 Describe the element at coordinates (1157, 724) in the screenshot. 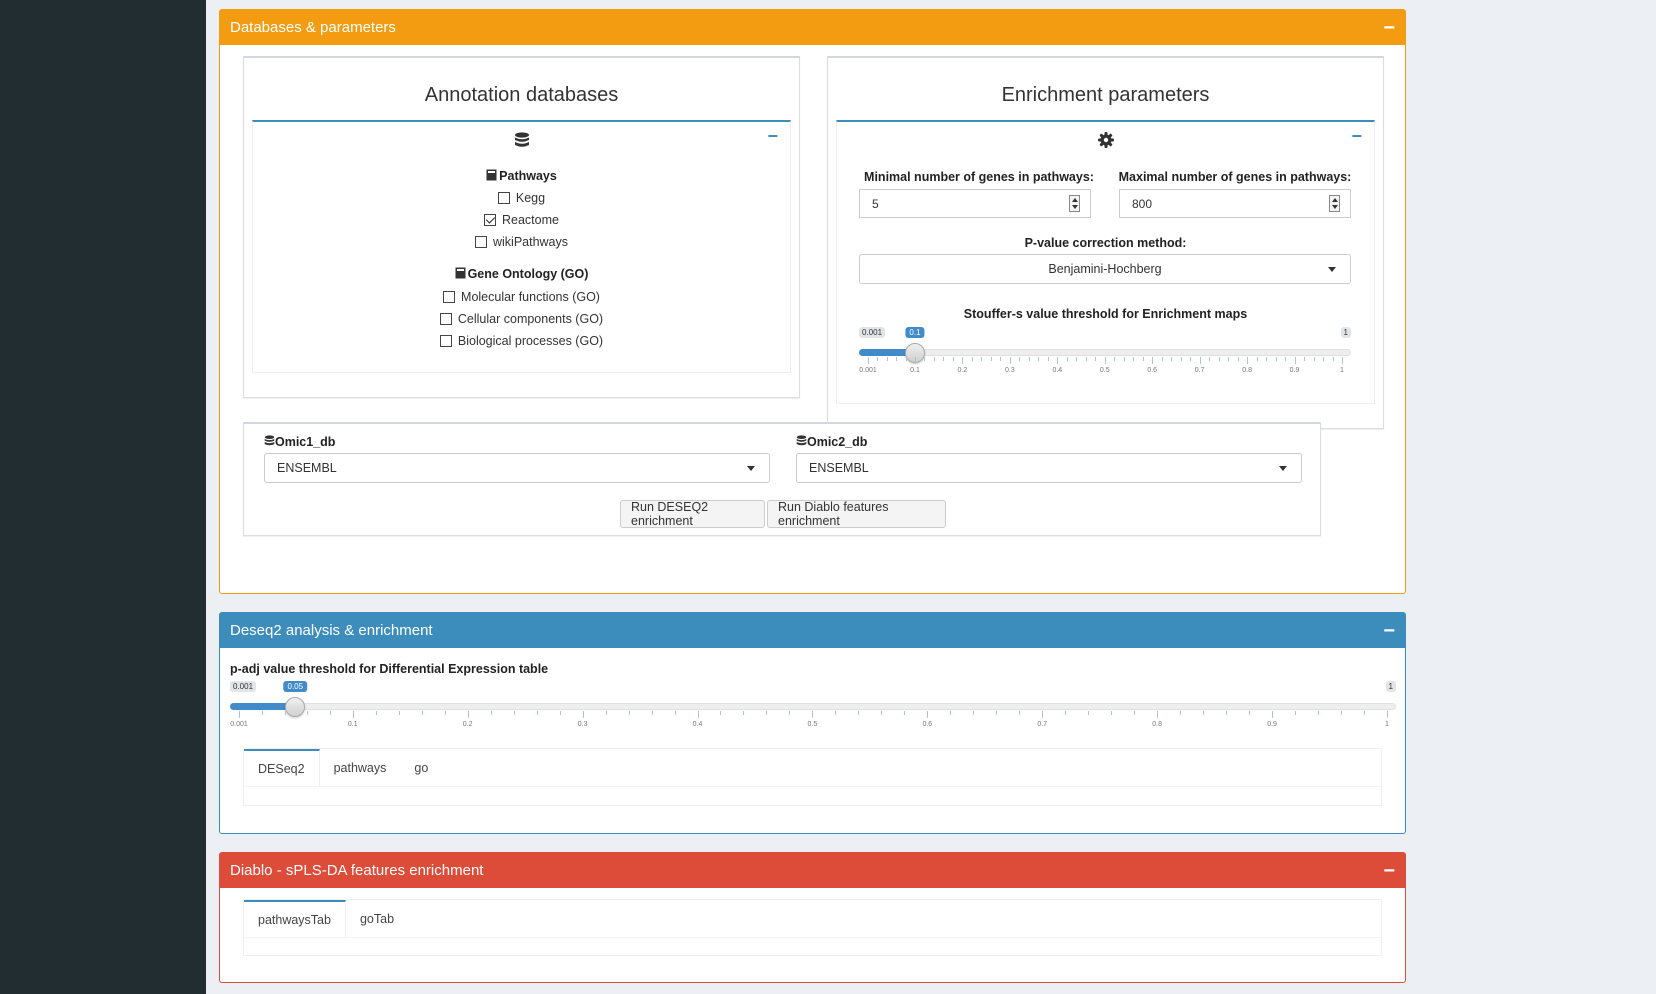

I see `slider-tick-label: 0.8` at that location.